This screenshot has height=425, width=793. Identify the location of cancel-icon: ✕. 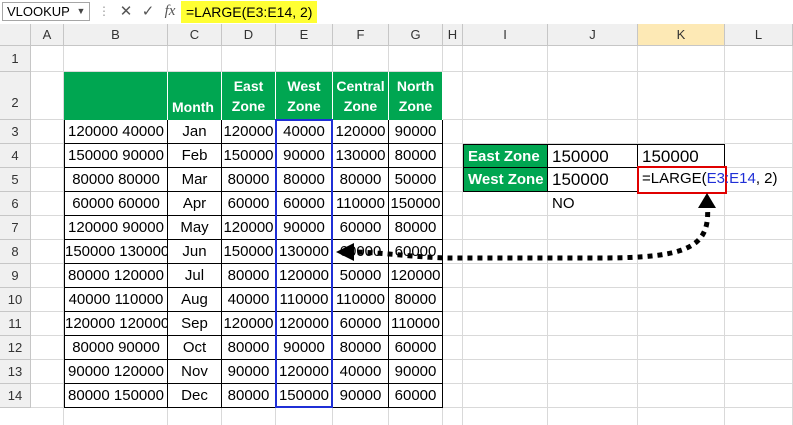
(126, 11).